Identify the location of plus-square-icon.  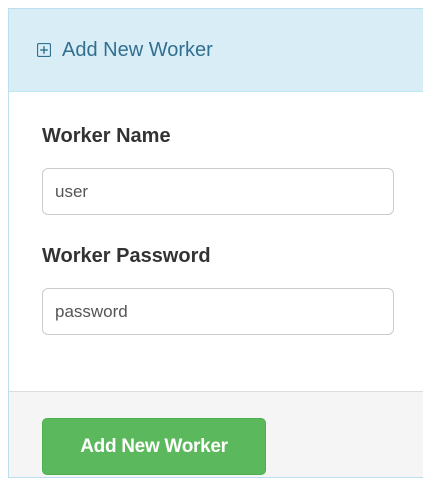
(44, 50).